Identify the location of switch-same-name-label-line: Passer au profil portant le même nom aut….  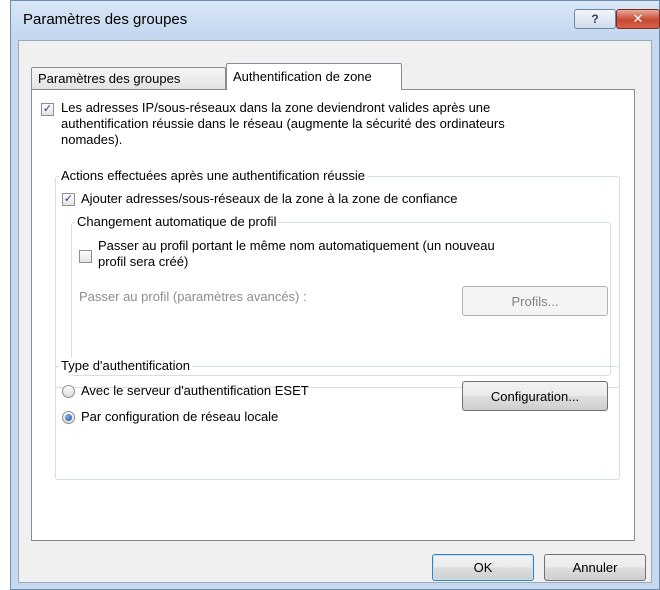
(296, 245).